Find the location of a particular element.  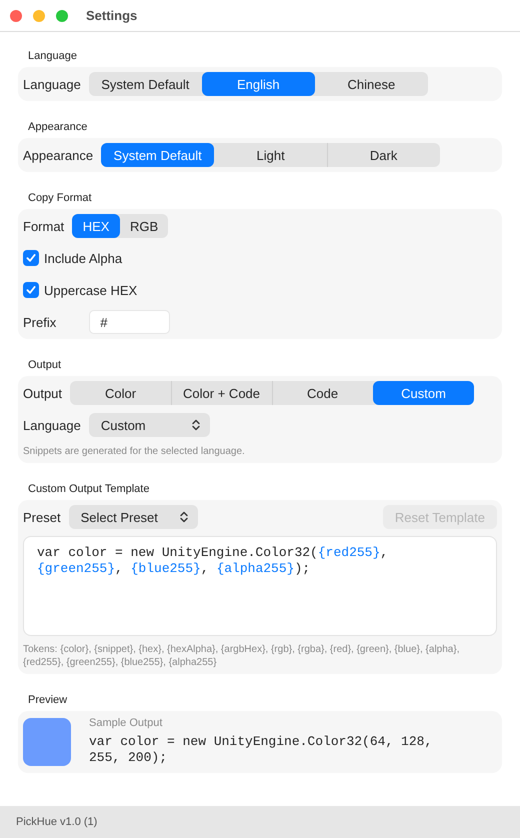

checkbox-label: Uppercase HEX is located at coordinates (91, 290).